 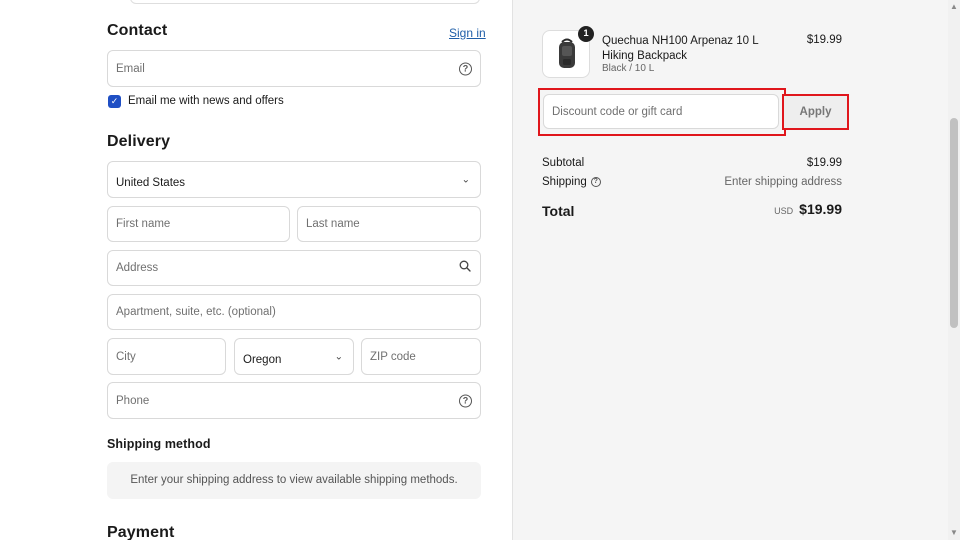 I want to click on currency-code: USD, so click(x=784, y=211).